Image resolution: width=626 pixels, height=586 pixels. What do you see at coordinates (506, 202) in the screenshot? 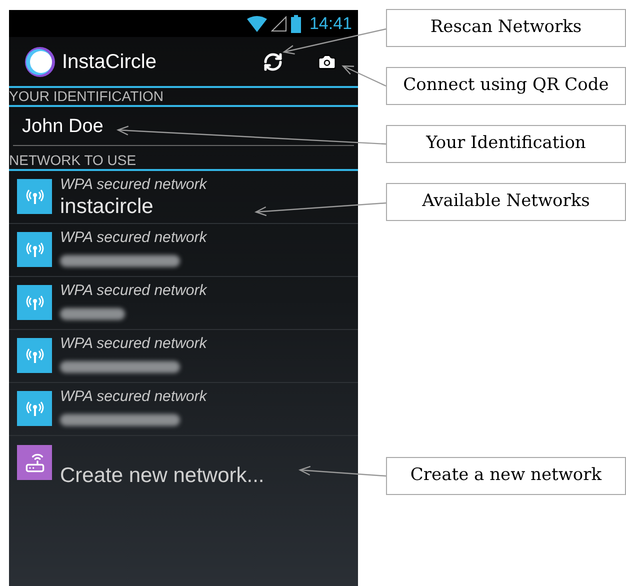
I see `callout-label: Available Networks` at bounding box center [506, 202].